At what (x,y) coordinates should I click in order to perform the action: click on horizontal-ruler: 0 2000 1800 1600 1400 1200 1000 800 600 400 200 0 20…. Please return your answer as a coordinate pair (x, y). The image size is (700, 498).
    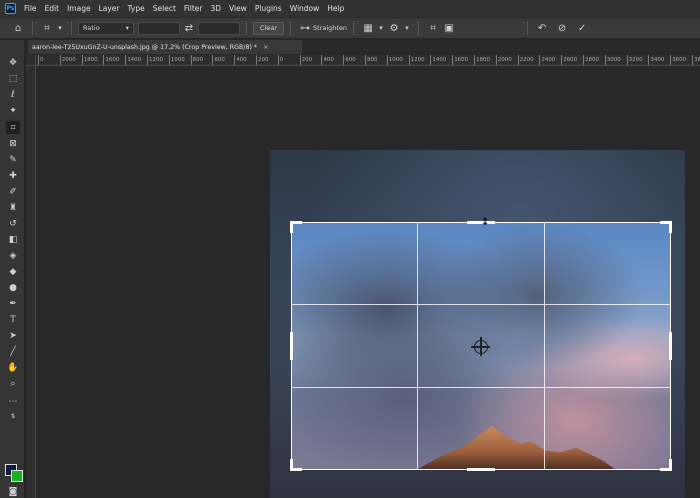
    Looking at the image, I should click on (368, 60).